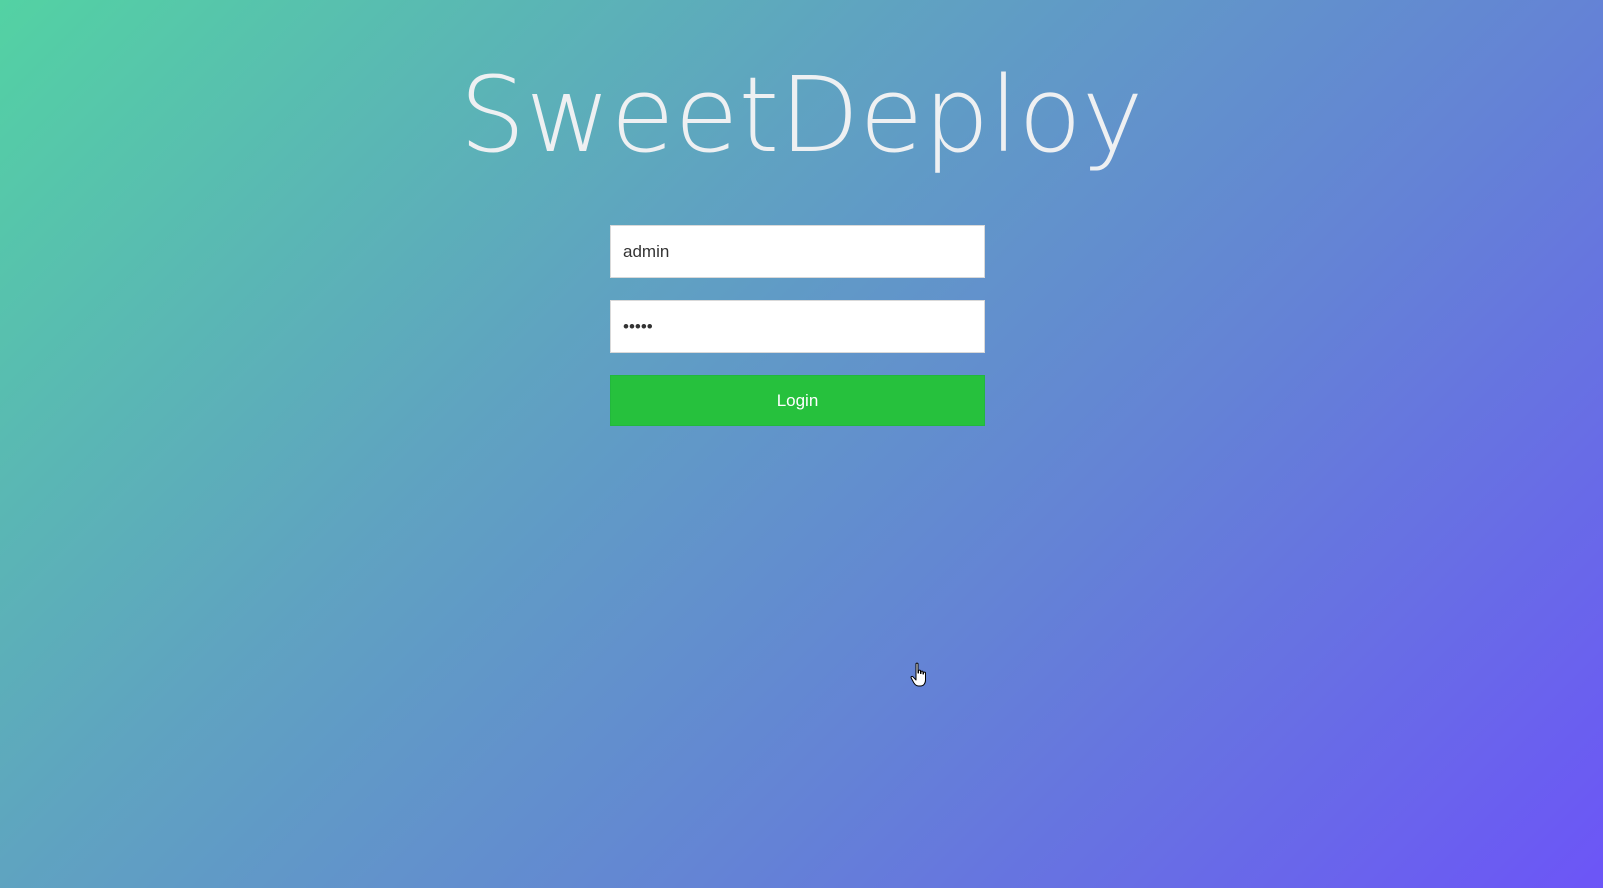 The image size is (1603, 888). I want to click on password-input, so click(797, 326).